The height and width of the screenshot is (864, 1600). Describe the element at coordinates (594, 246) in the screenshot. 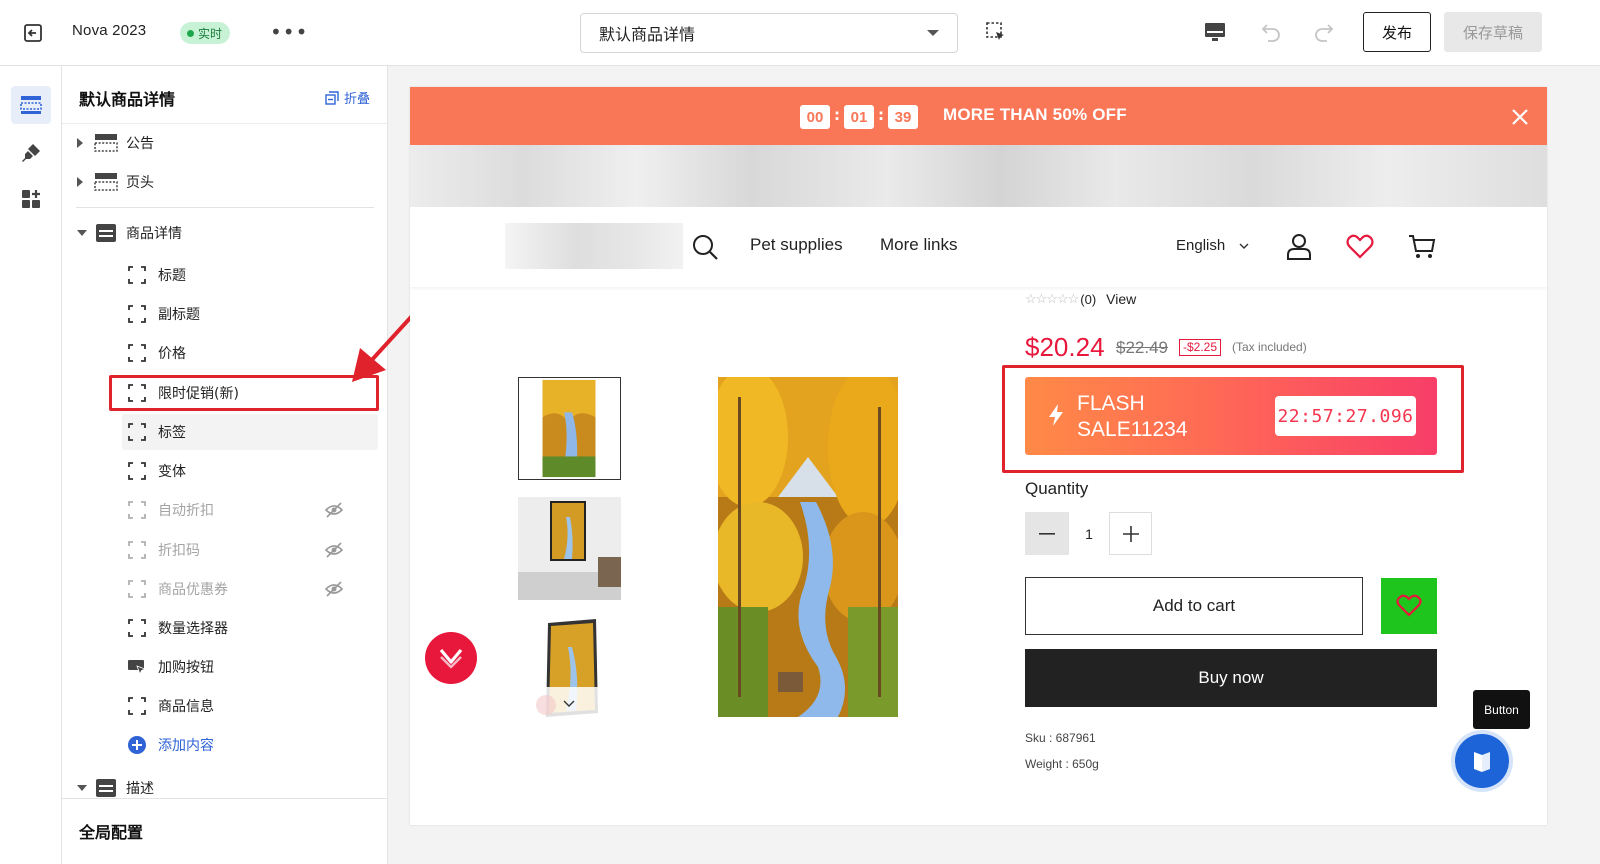

I see `store-logo` at that location.